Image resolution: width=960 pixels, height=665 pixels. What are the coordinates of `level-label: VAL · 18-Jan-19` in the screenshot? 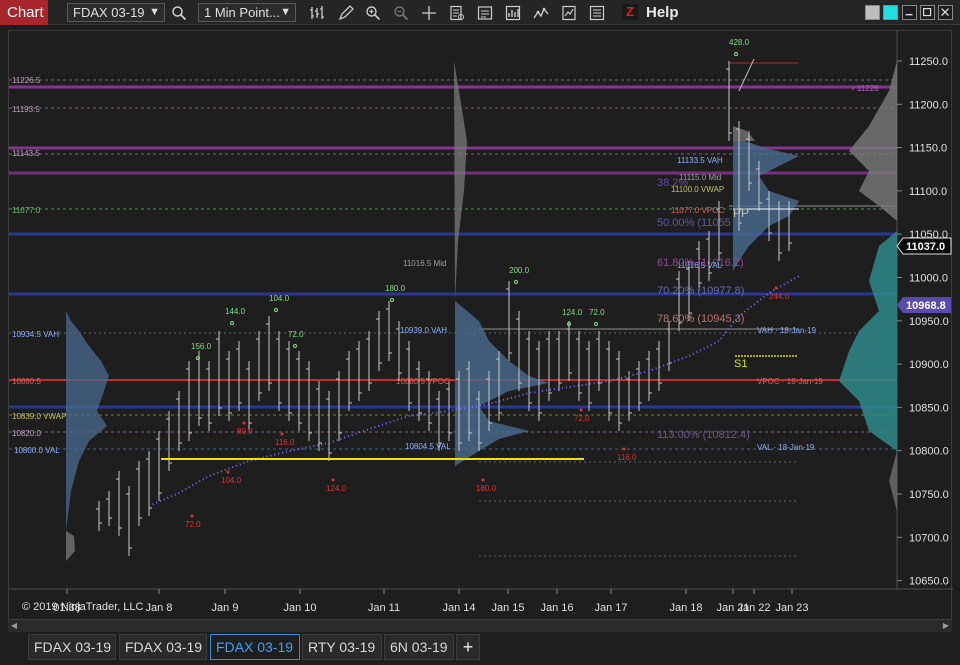 It's located at (786, 447).